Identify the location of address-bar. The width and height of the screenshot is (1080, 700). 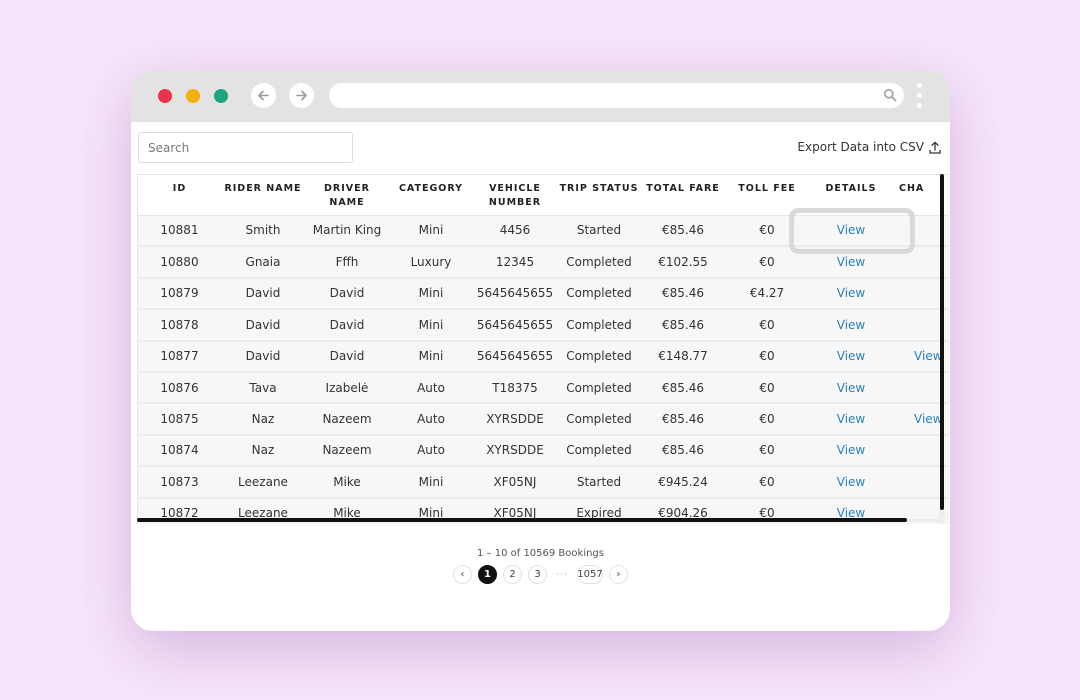
(616, 95).